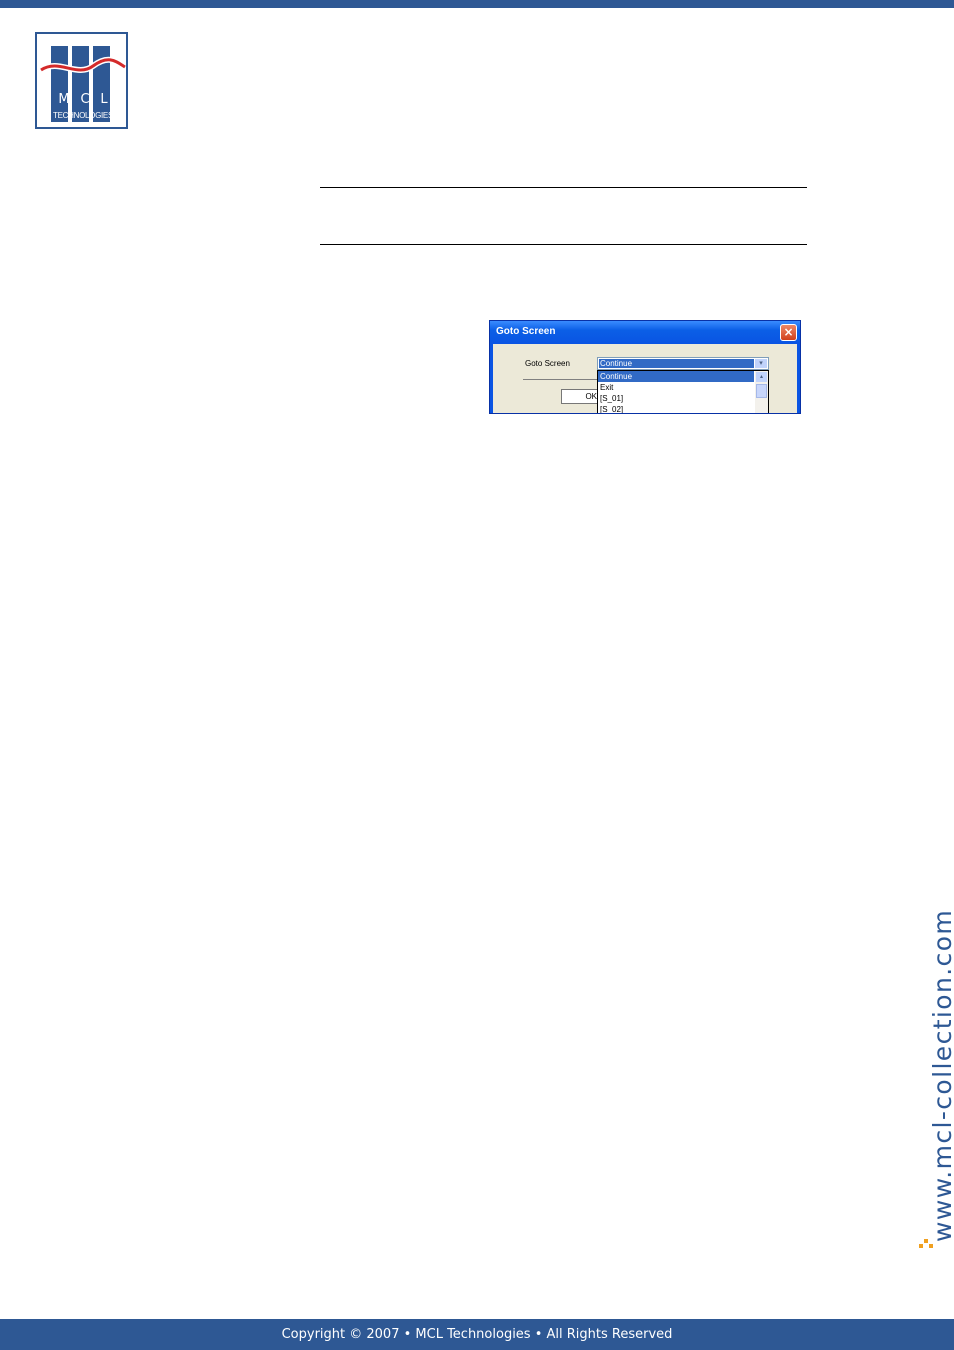 This screenshot has height=1350, width=954. What do you see at coordinates (645, 332) in the screenshot?
I see `dialog-titlebar: Goto Screen ×` at bounding box center [645, 332].